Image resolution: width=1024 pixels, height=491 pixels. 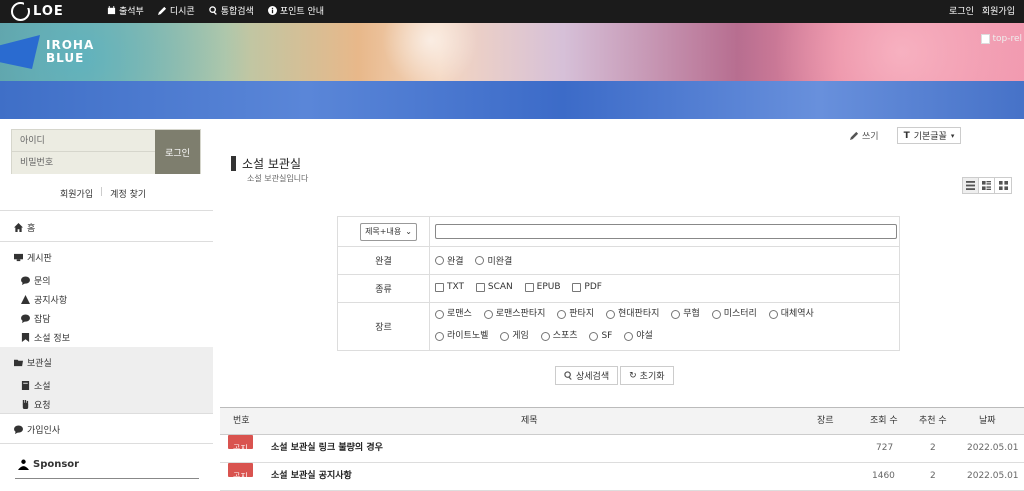 I want to click on sidebar-item-request: 요청, so click(x=36, y=404).